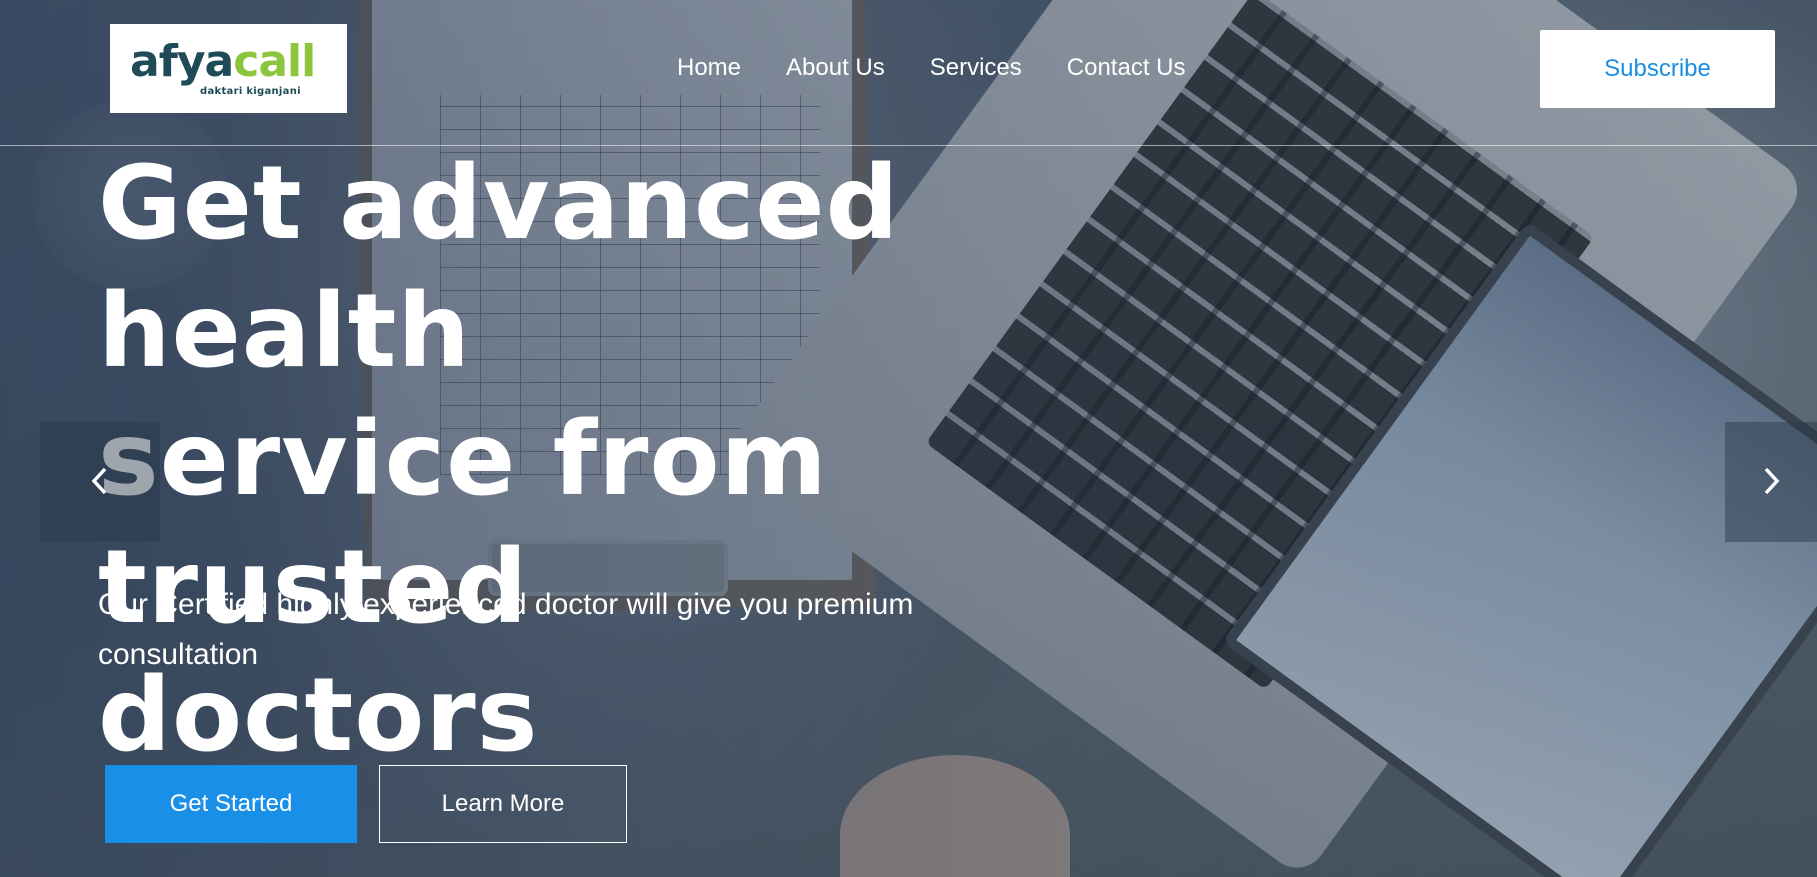 Image resolution: width=1817 pixels, height=877 pixels. What do you see at coordinates (191, 61) in the screenshot?
I see `logo-part-y: y` at bounding box center [191, 61].